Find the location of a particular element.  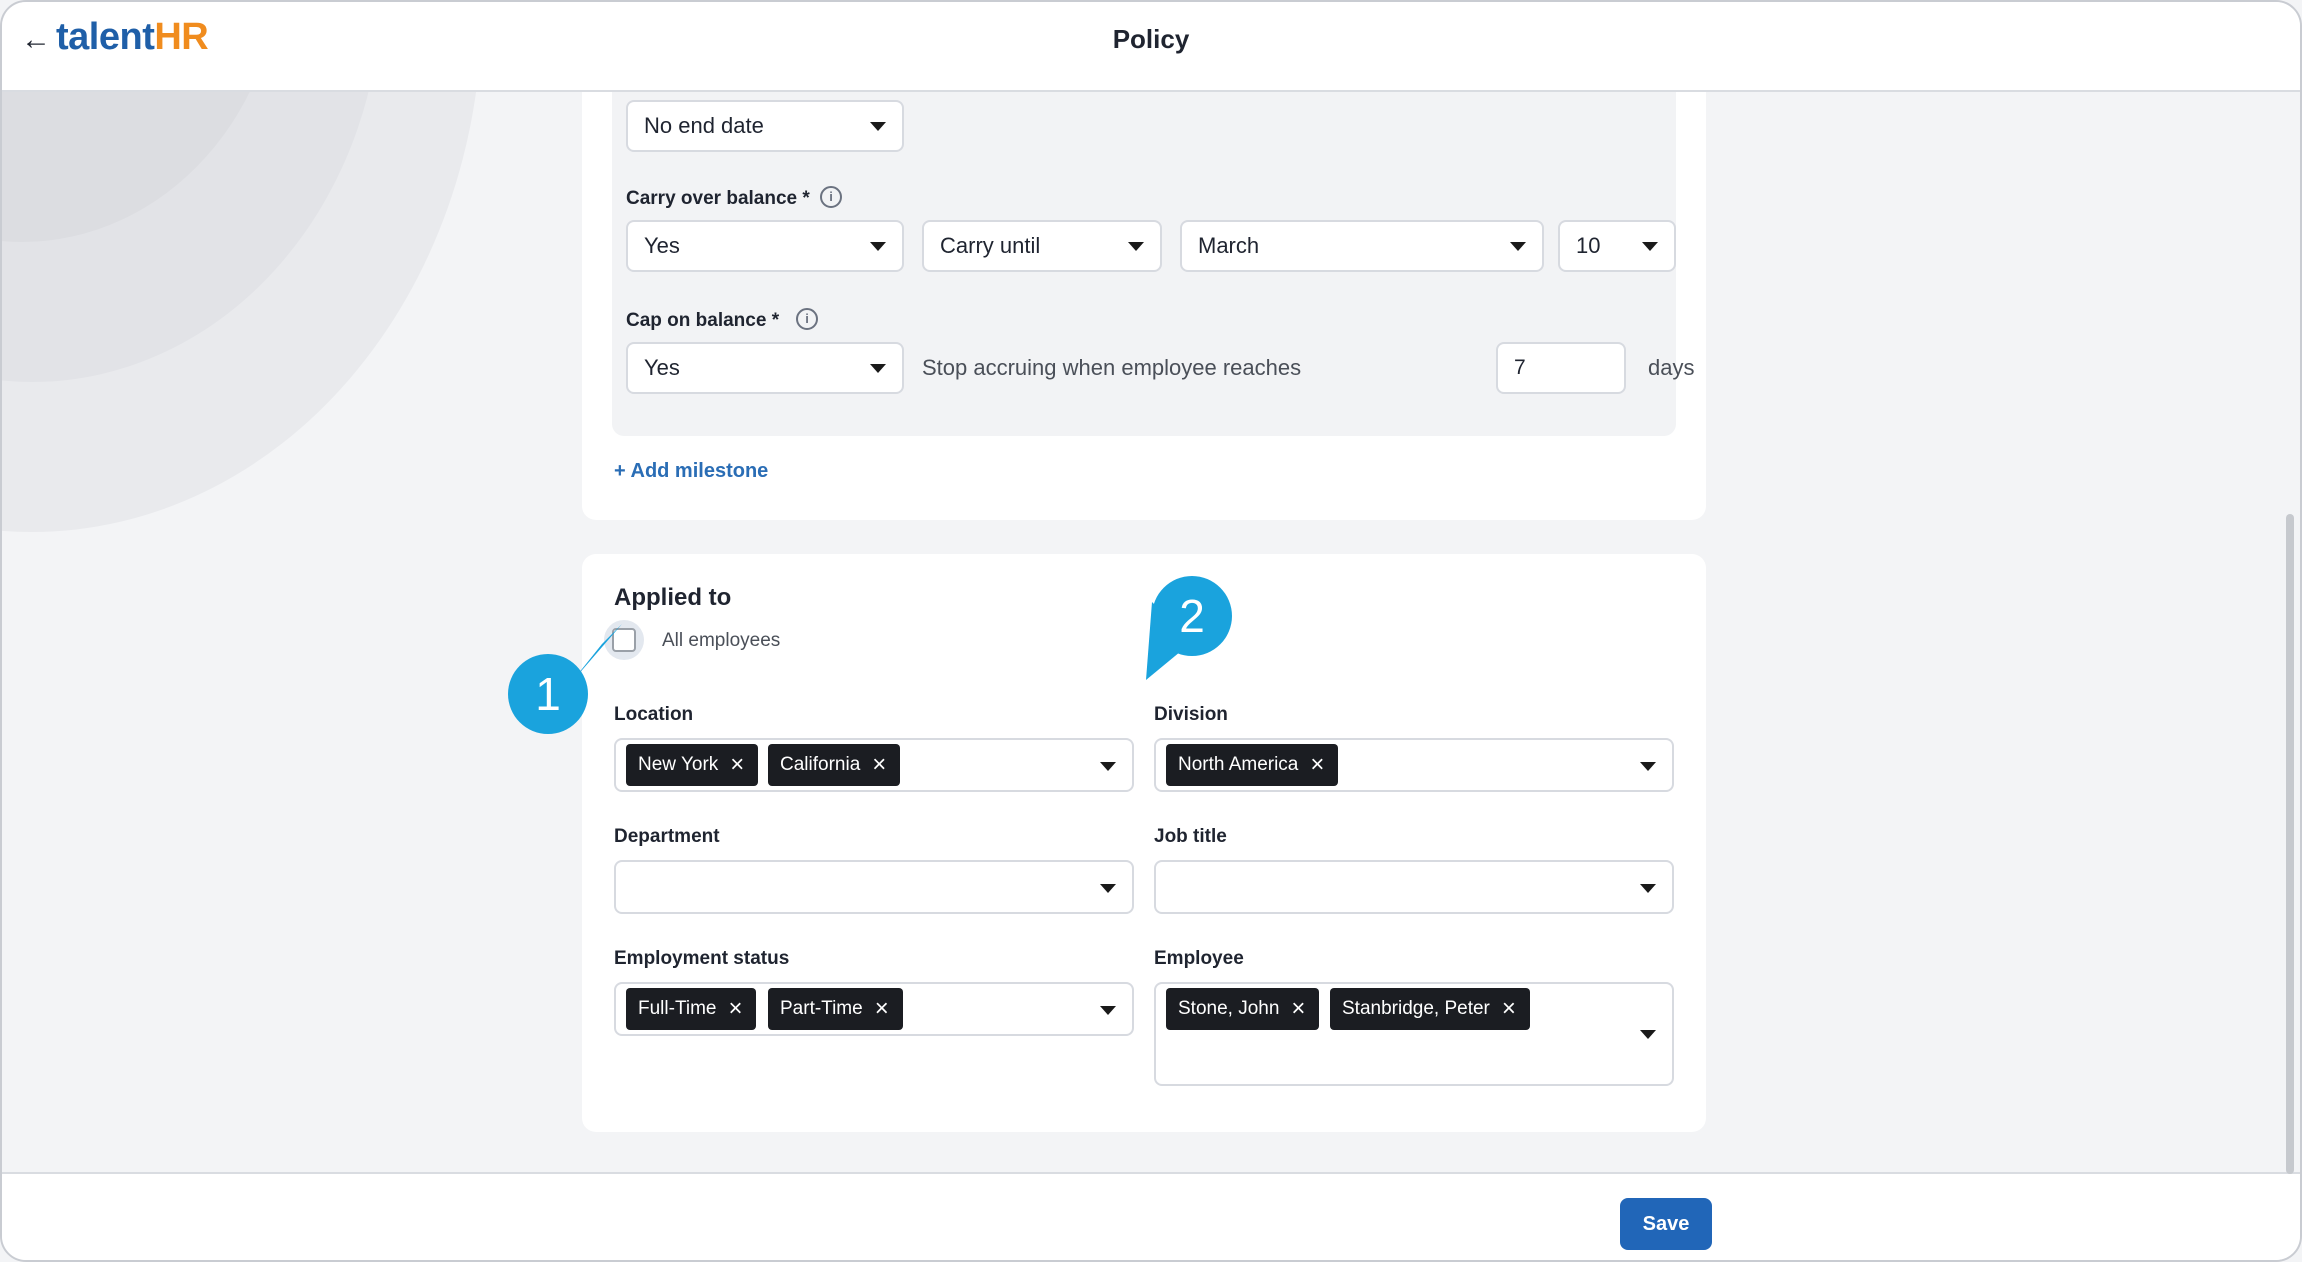

carry-month-select: March is located at coordinates (1362, 246).